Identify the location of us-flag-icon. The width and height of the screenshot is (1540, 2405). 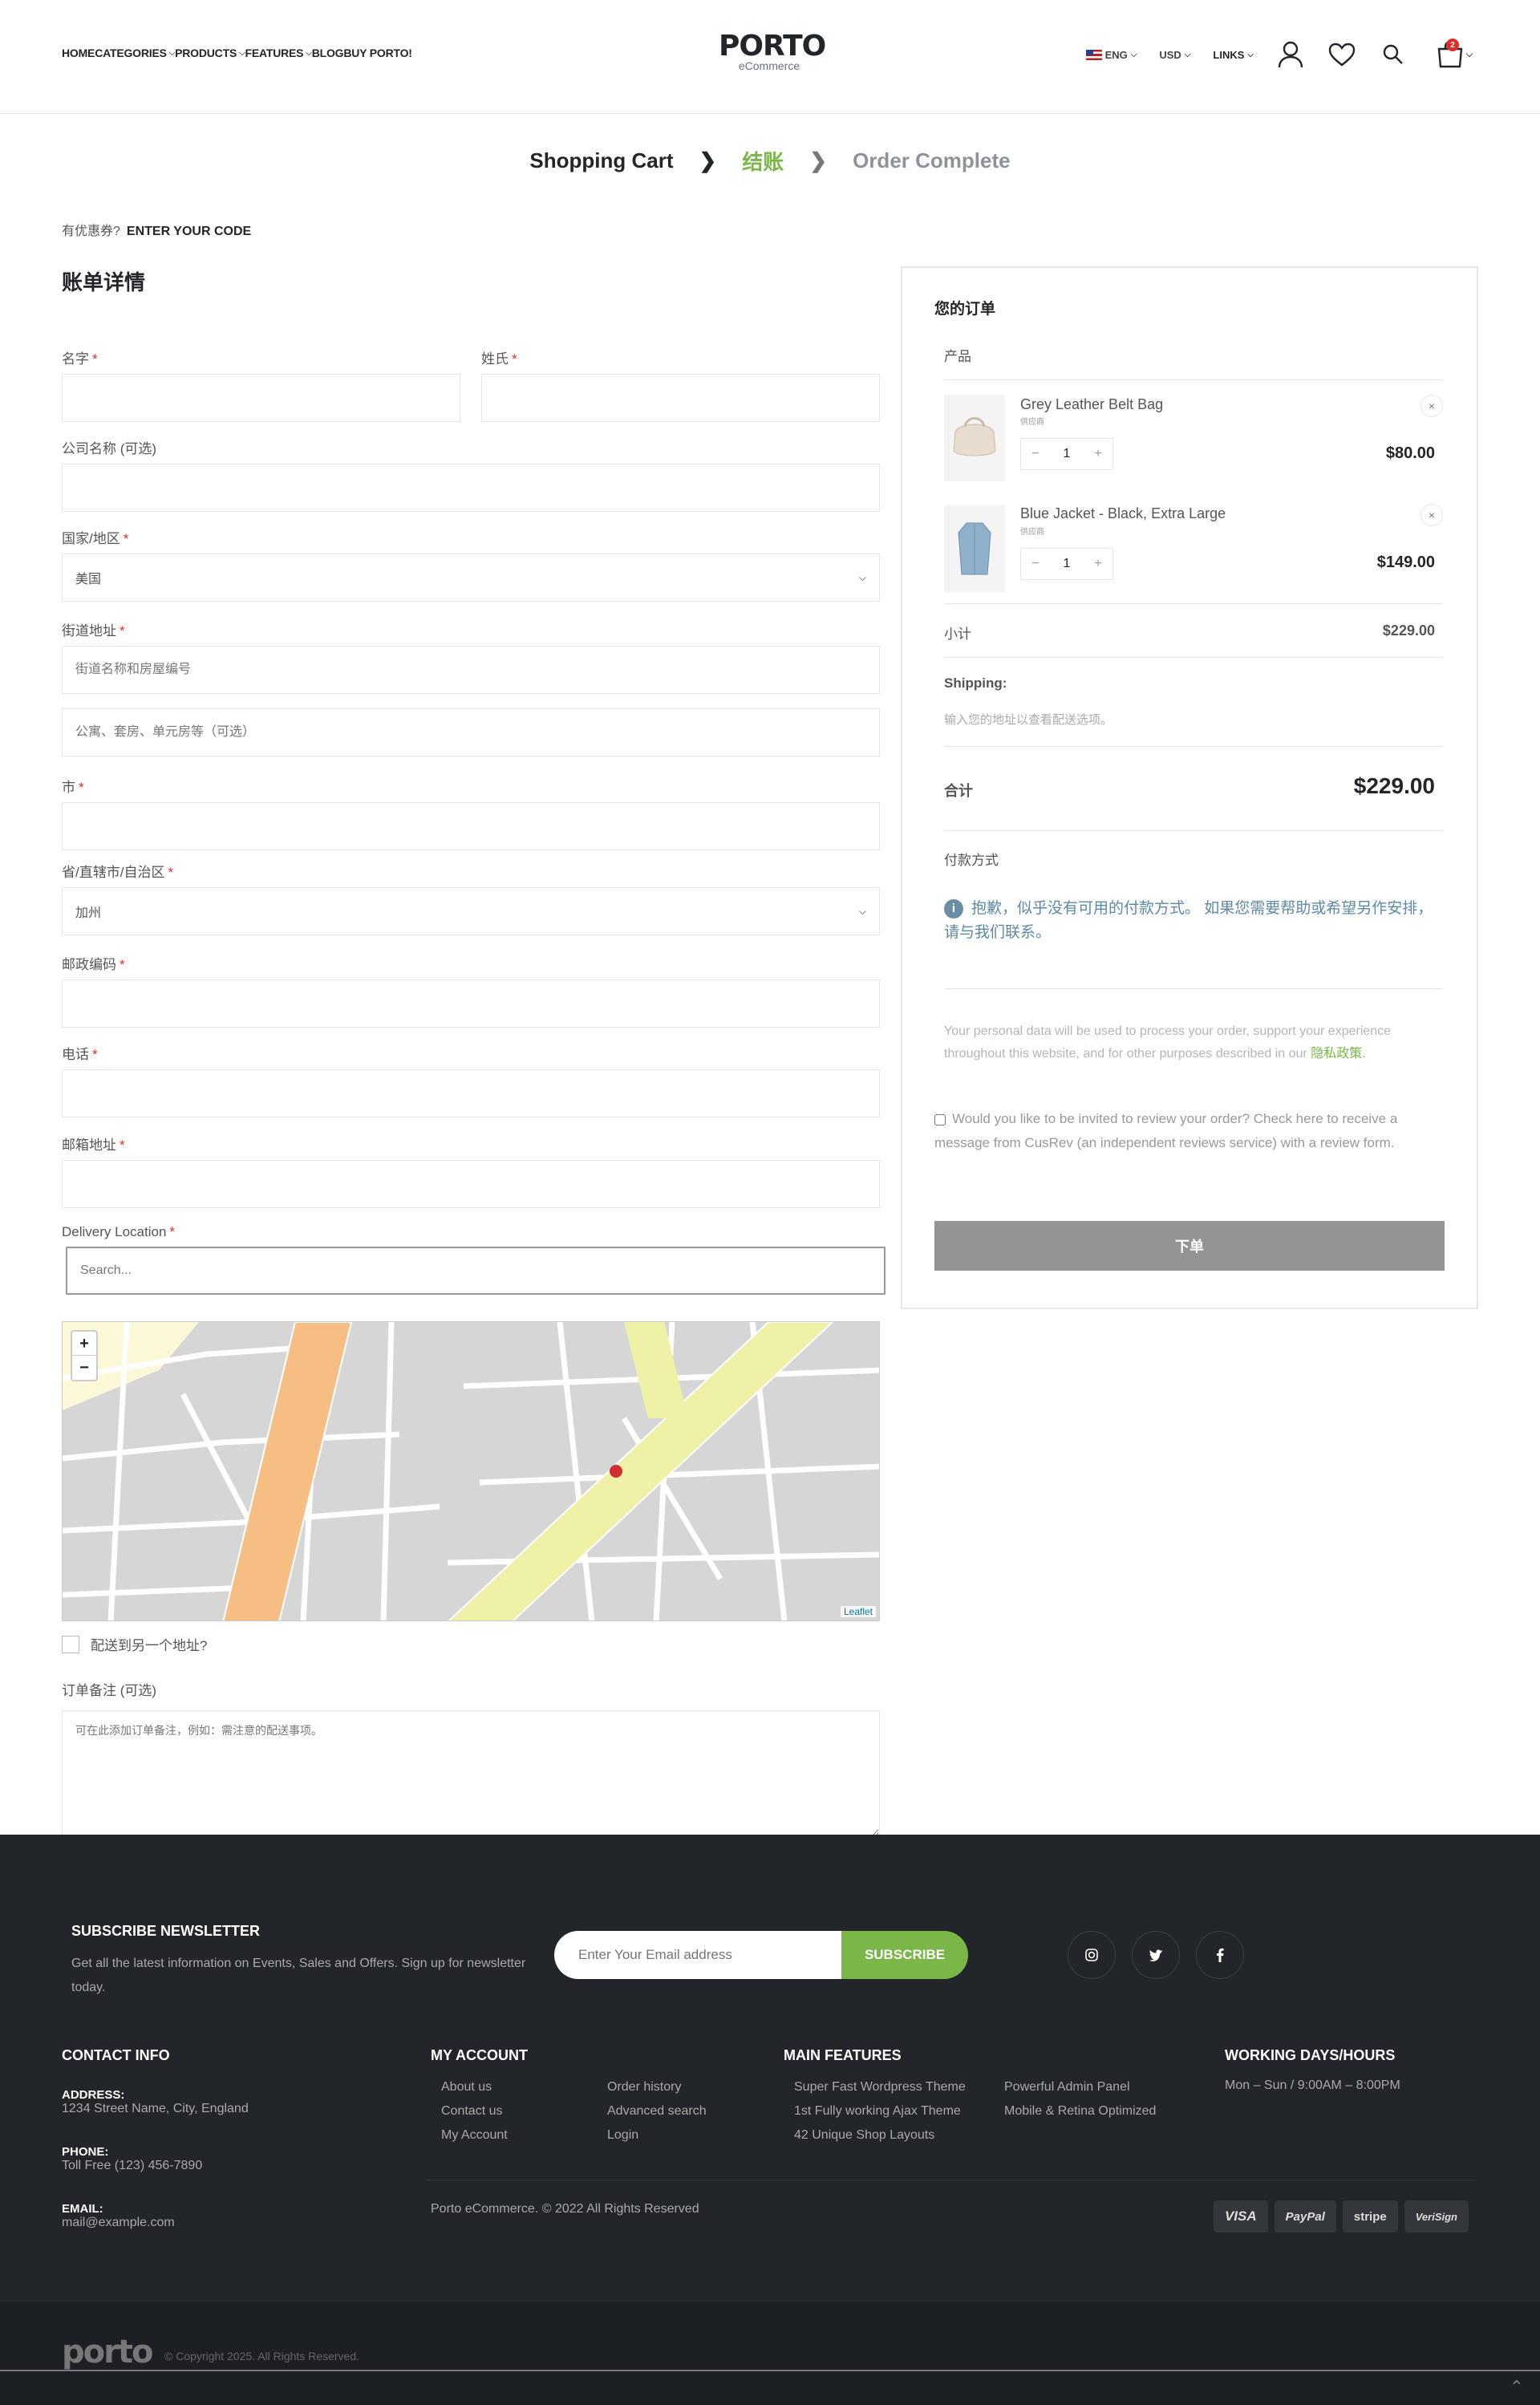
(1093, 54).